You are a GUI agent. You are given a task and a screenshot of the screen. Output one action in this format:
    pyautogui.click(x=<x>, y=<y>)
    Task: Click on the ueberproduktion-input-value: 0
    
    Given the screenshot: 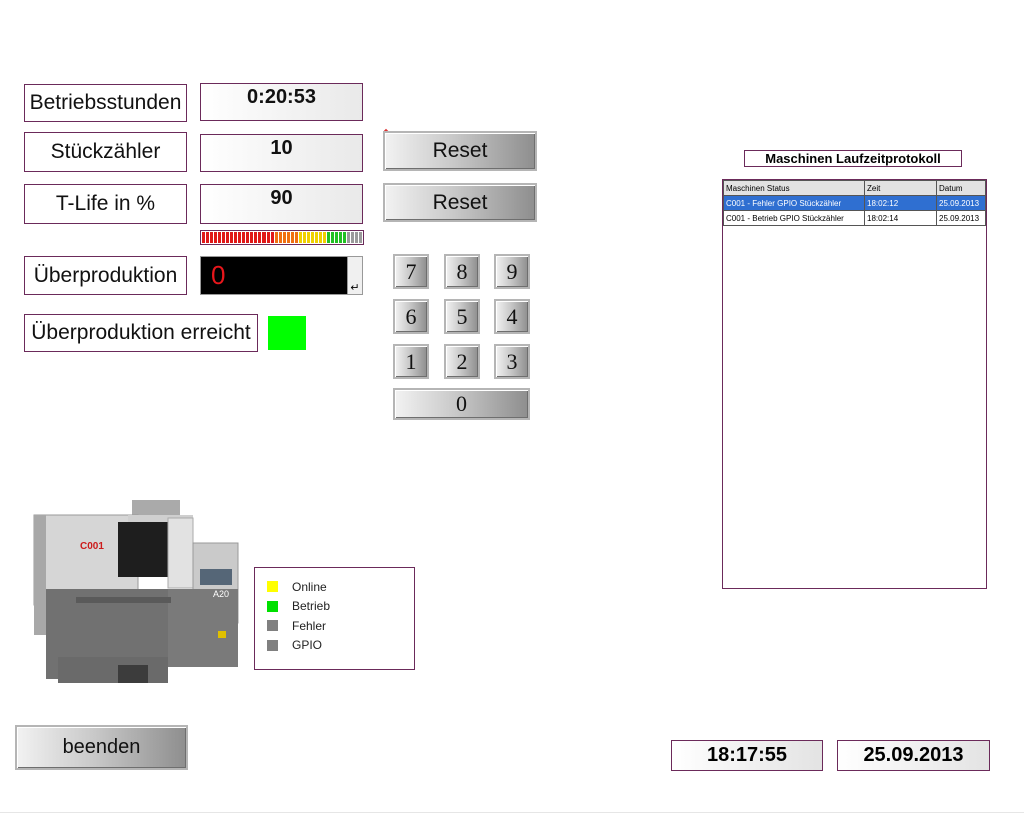 What is the action you would take?
    pyautogui.click(x=218, y=275)
    